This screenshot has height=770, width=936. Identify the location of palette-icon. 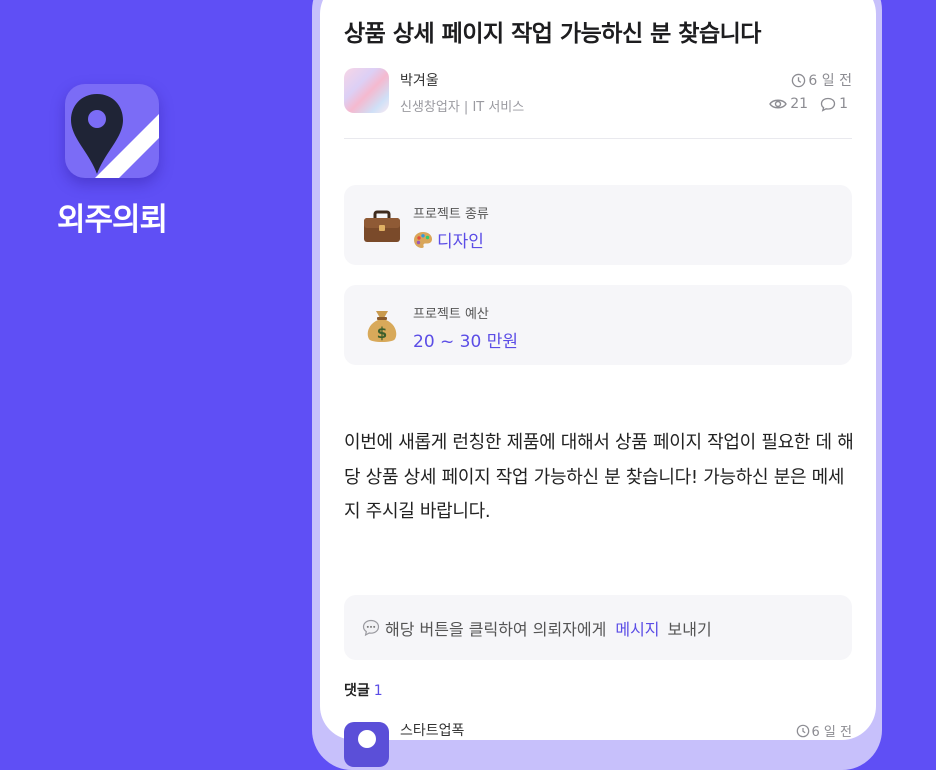
(423, 239).